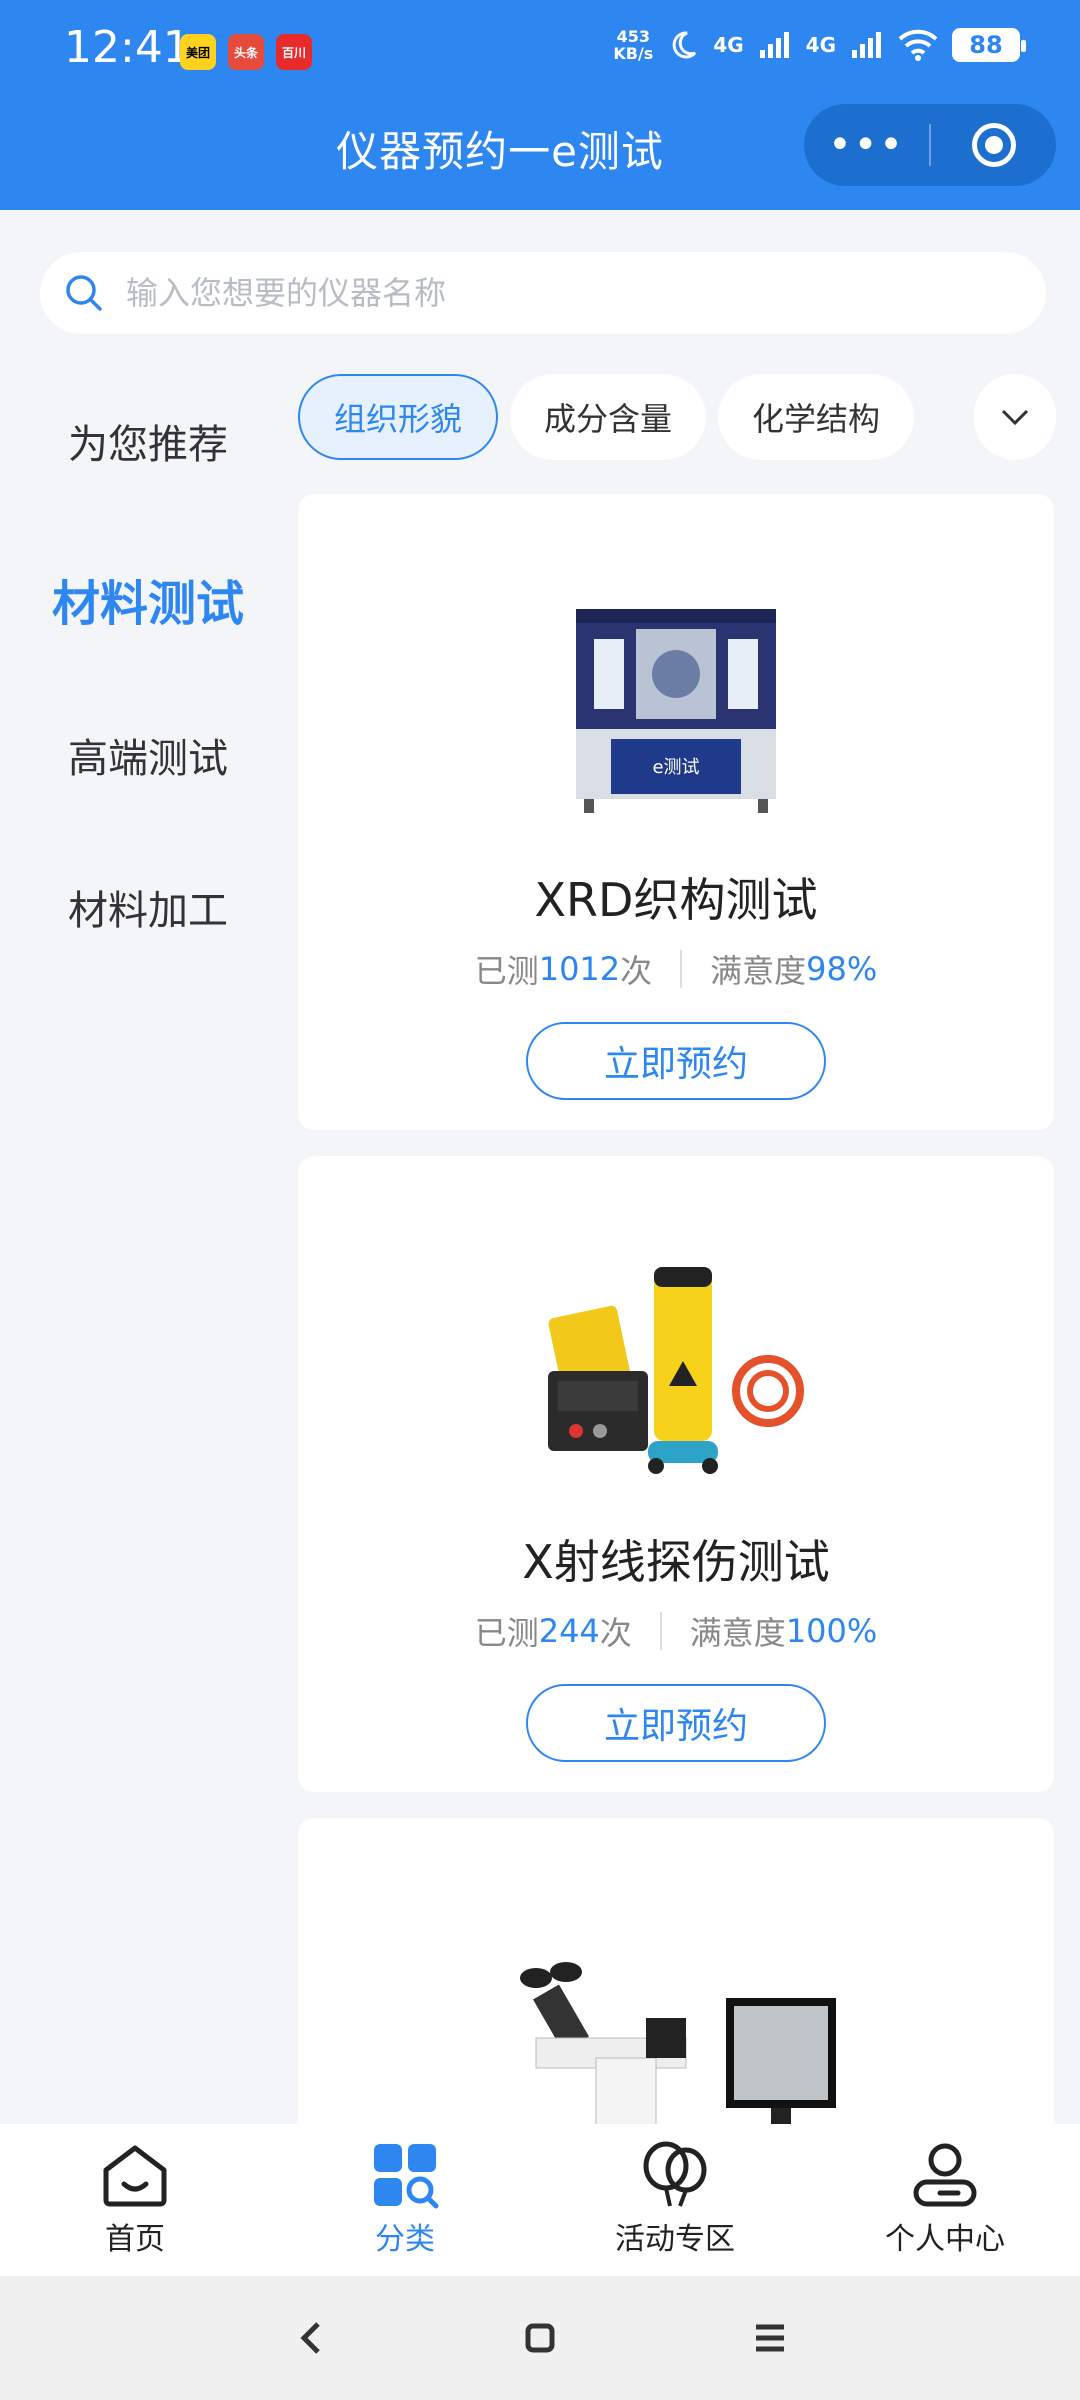  I want to click on net-speed: 453 KB/s, so click(633, 45).